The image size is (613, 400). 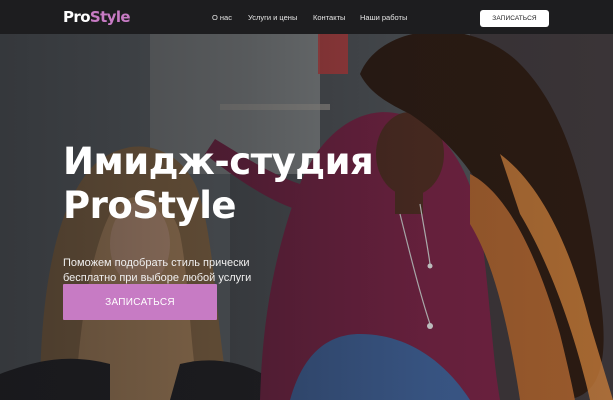 What do you see at coordinates (329, 18) in the screenshot?
I see `nav-link-contacts: Контакты` at bounding box center [329, 18].